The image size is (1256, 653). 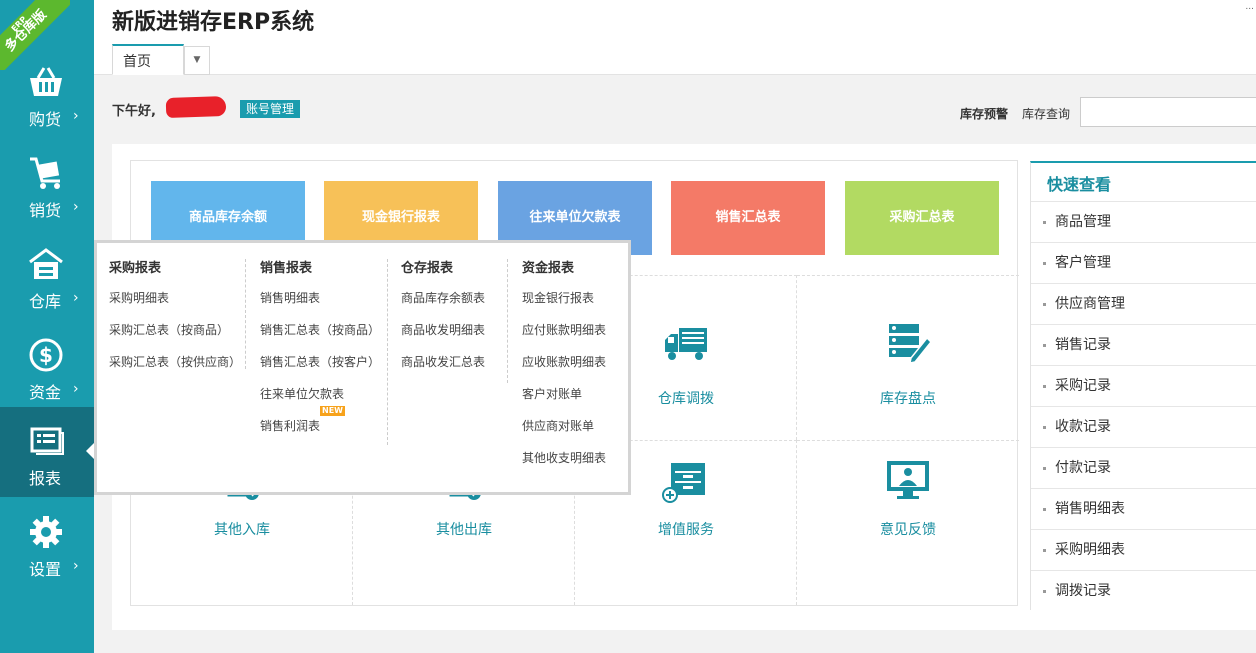 I want to click on menu-column-stock: 仓存报表 商品库存余额表 商品收发明细表 商品收发汇总表, so click(x=443, y=321).